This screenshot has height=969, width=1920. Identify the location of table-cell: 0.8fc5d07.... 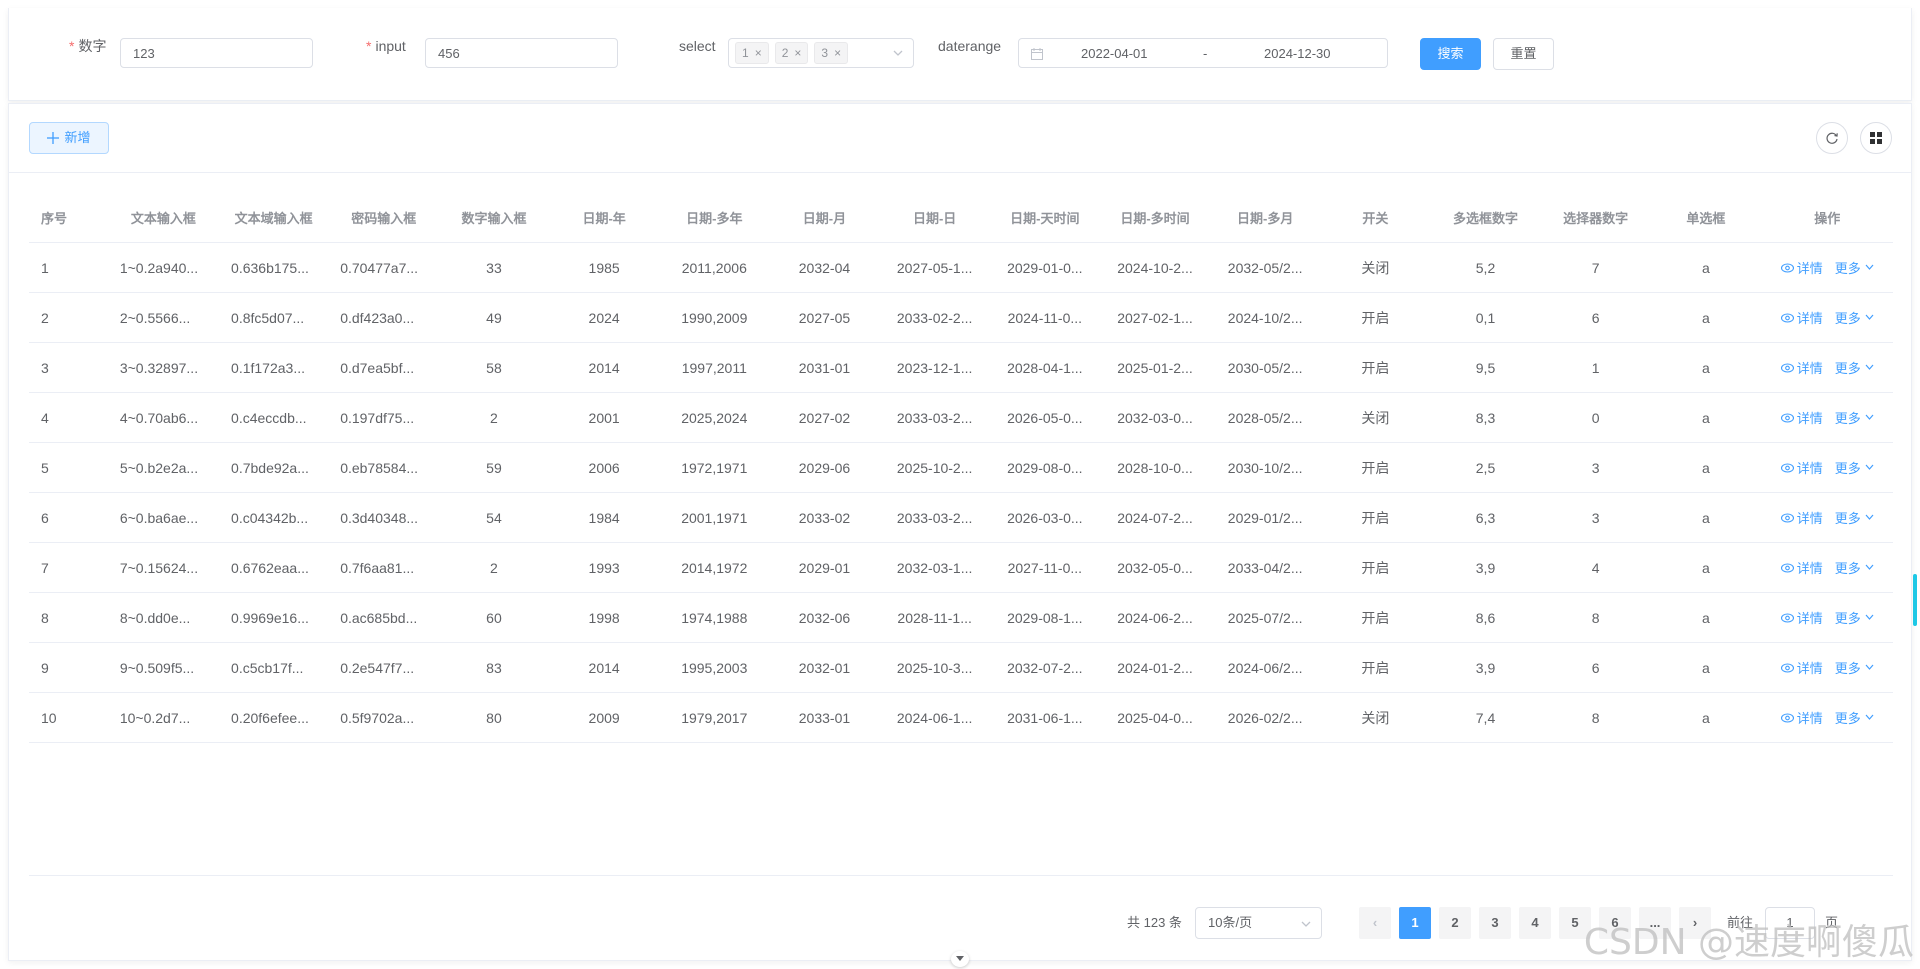
(274, 317).